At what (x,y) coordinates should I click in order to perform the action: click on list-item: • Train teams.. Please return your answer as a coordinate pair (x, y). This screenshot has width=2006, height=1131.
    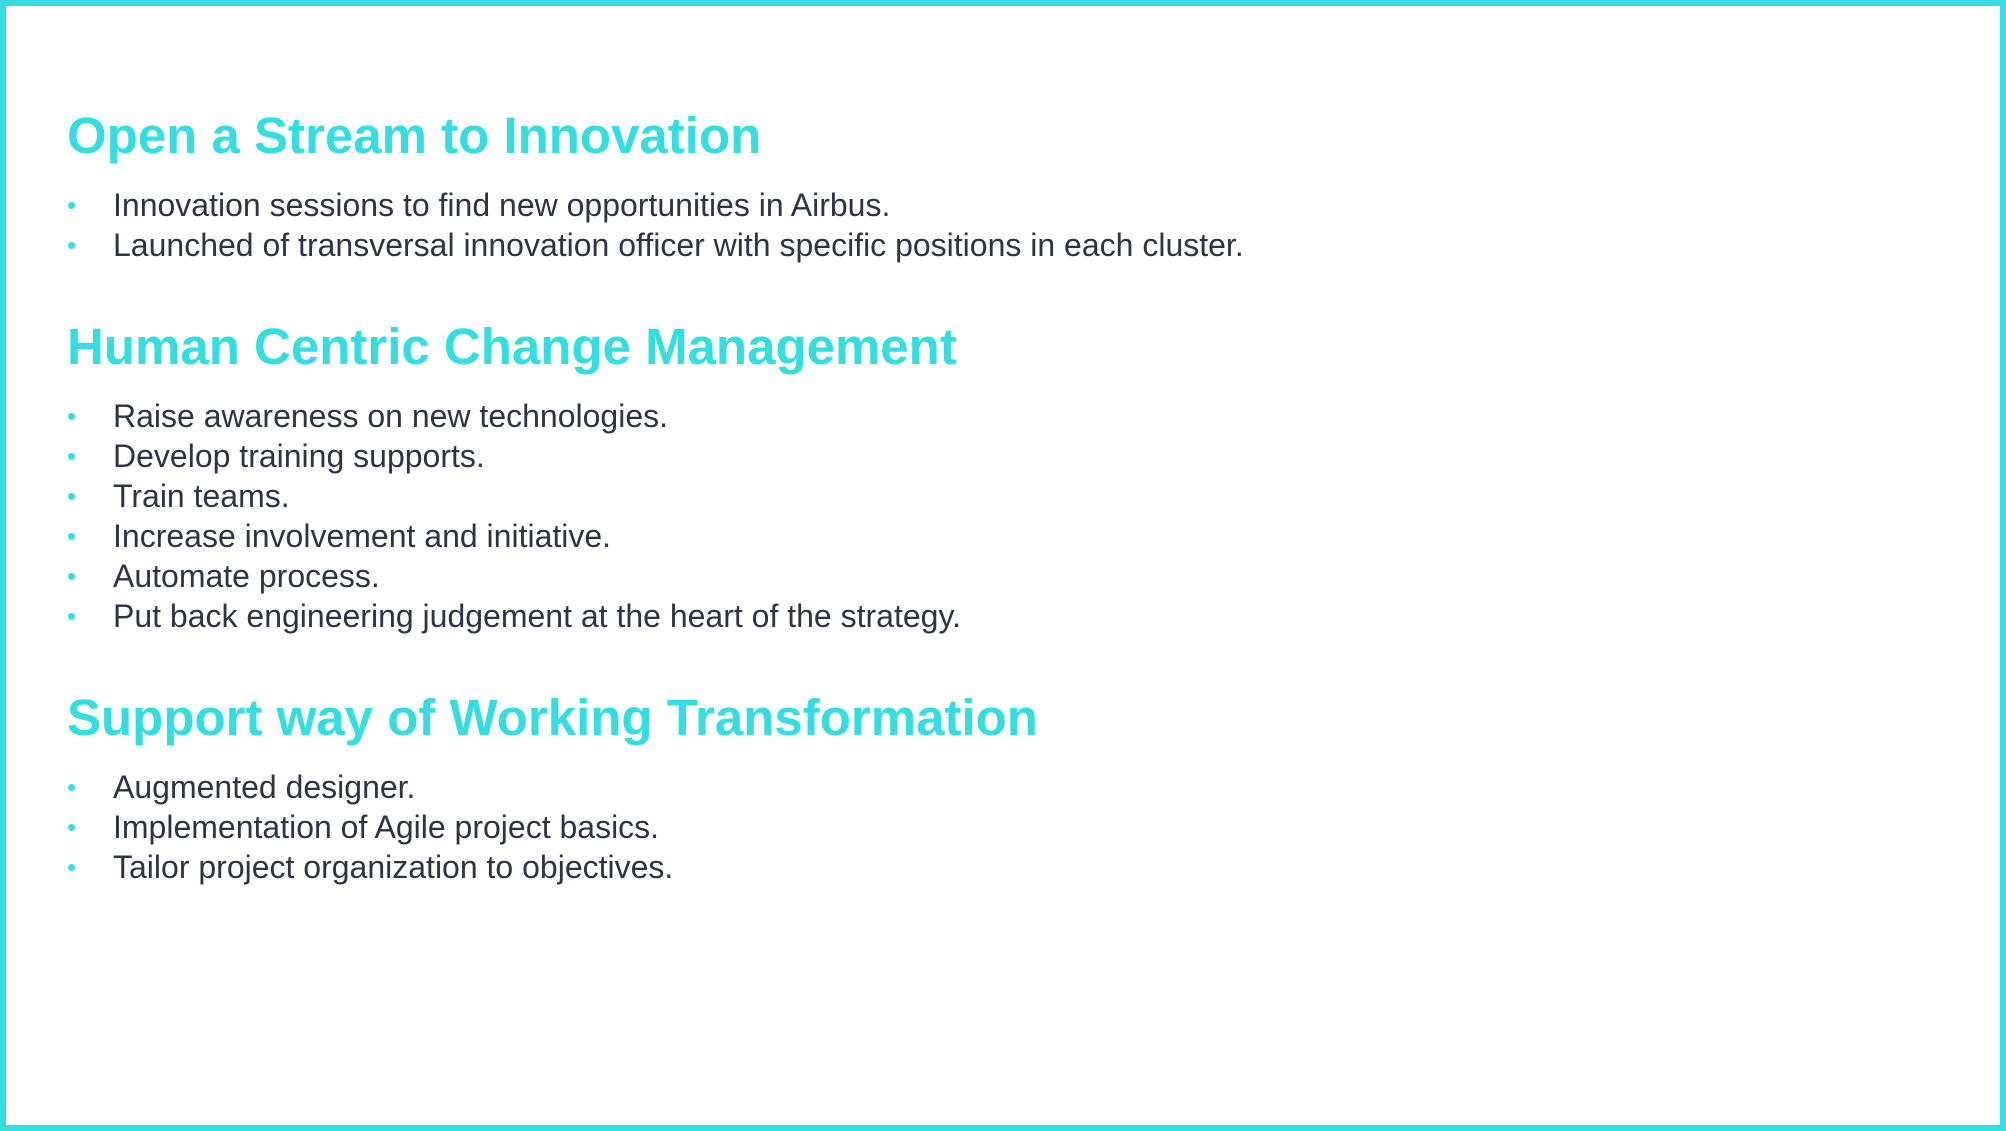
    Looking at the image, I should click on (1013, 496).